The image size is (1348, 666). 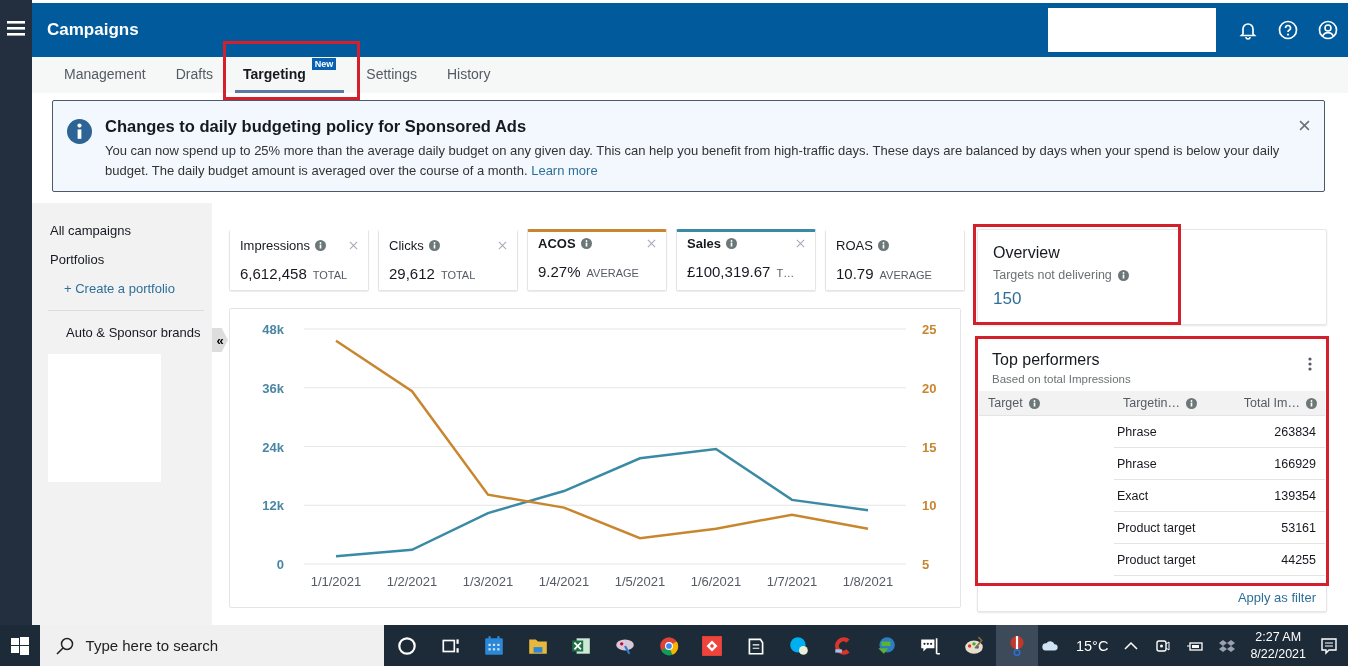 What do you see at coordinates (1272, 464) in the screenshot?
I see `table-cell: 166929` at bounding box center [1272, 464].